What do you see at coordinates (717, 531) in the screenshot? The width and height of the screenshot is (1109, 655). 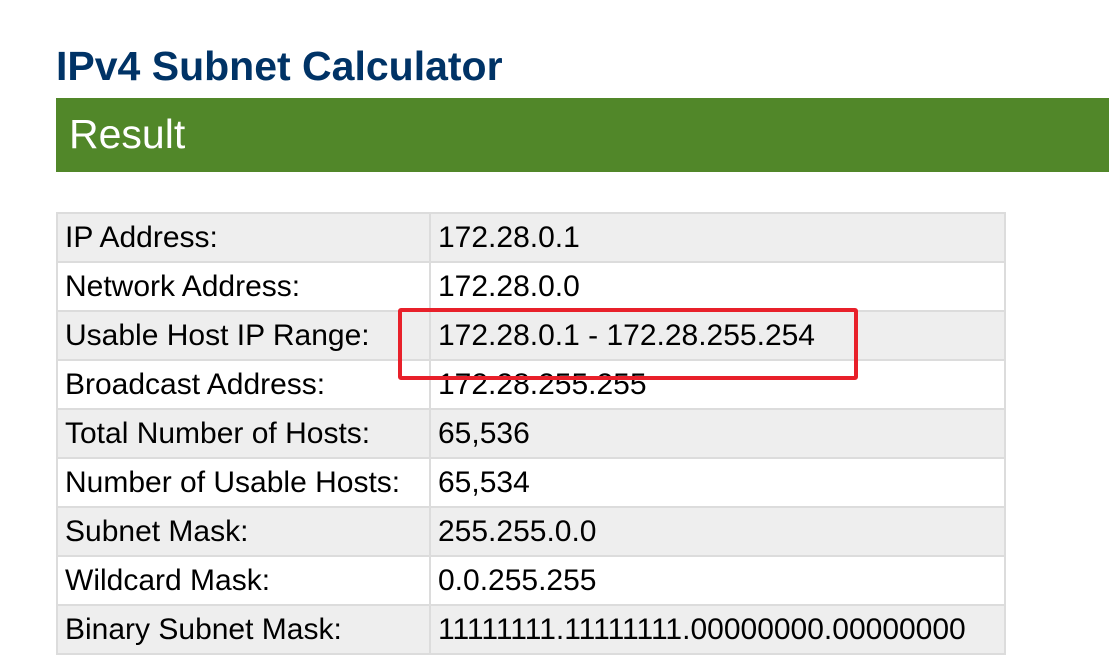 I see `row-value: 255.255.0.0` at bounding box center [717, 531].